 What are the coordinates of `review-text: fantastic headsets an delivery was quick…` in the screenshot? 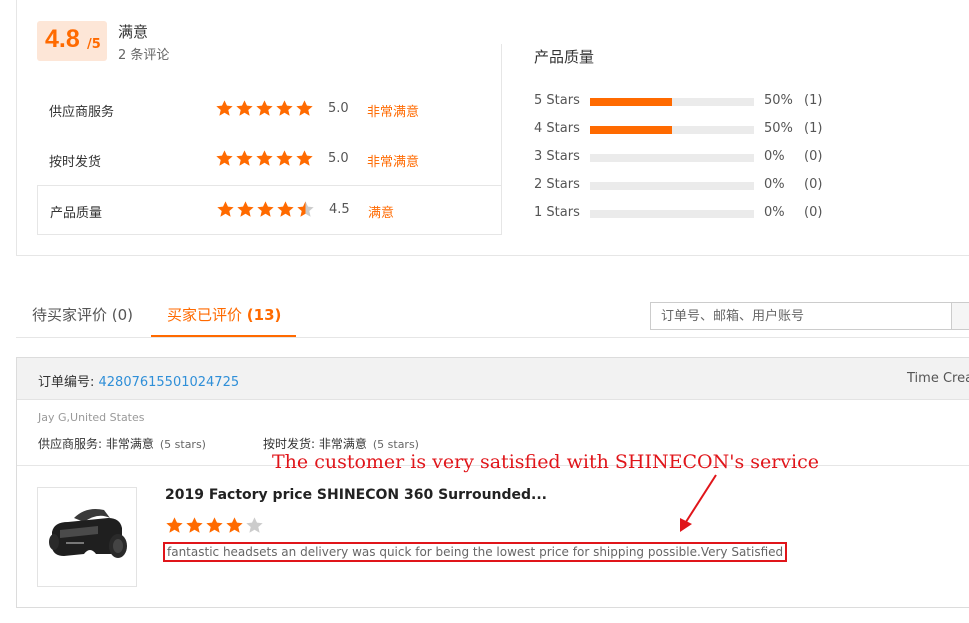 It's located at (475, 552).